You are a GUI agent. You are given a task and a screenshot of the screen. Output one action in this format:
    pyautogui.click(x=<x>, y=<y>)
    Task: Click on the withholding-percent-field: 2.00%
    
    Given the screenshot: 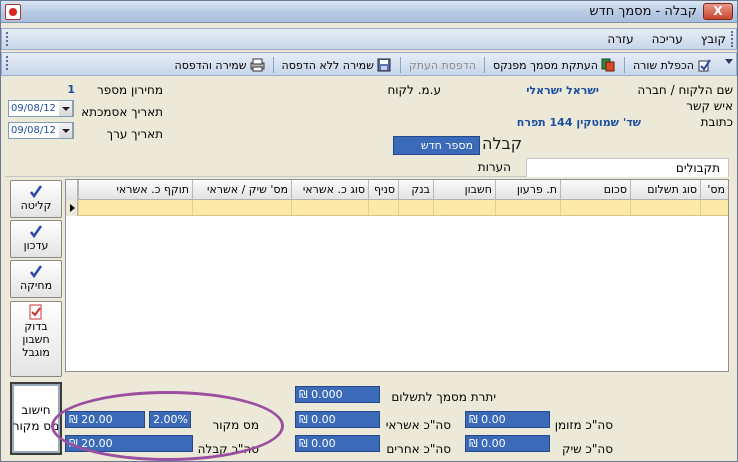 What is the action you would take?
    pyautogui.click(x=170, y=419)
    